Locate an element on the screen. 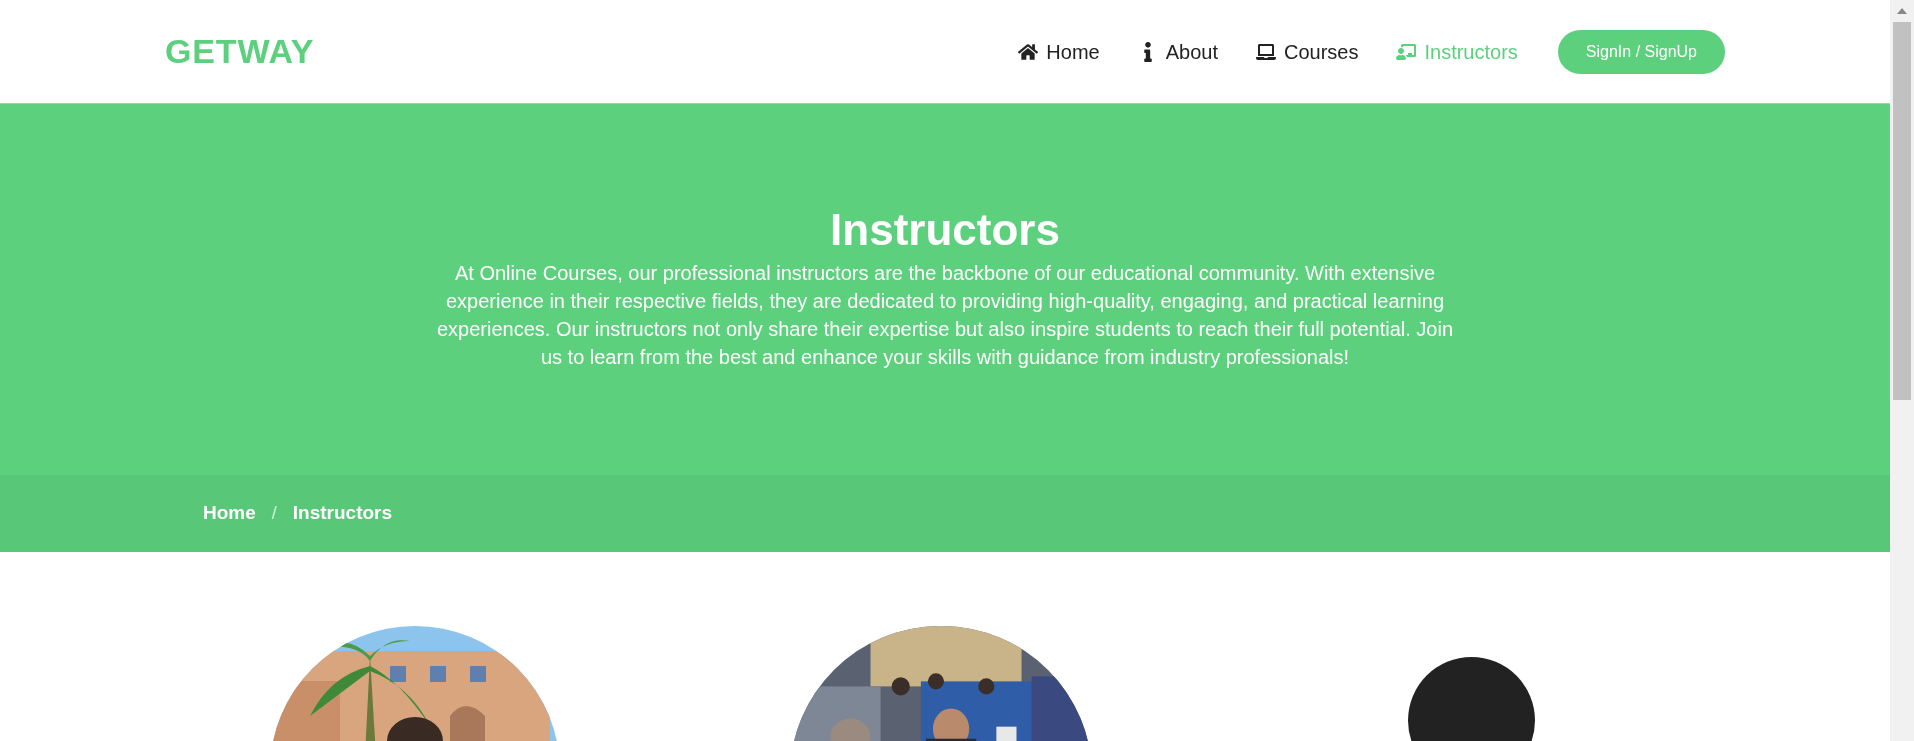 This screenshot has height=741, width=1914. logo: GETWAY is located at coordinates (240, 51).